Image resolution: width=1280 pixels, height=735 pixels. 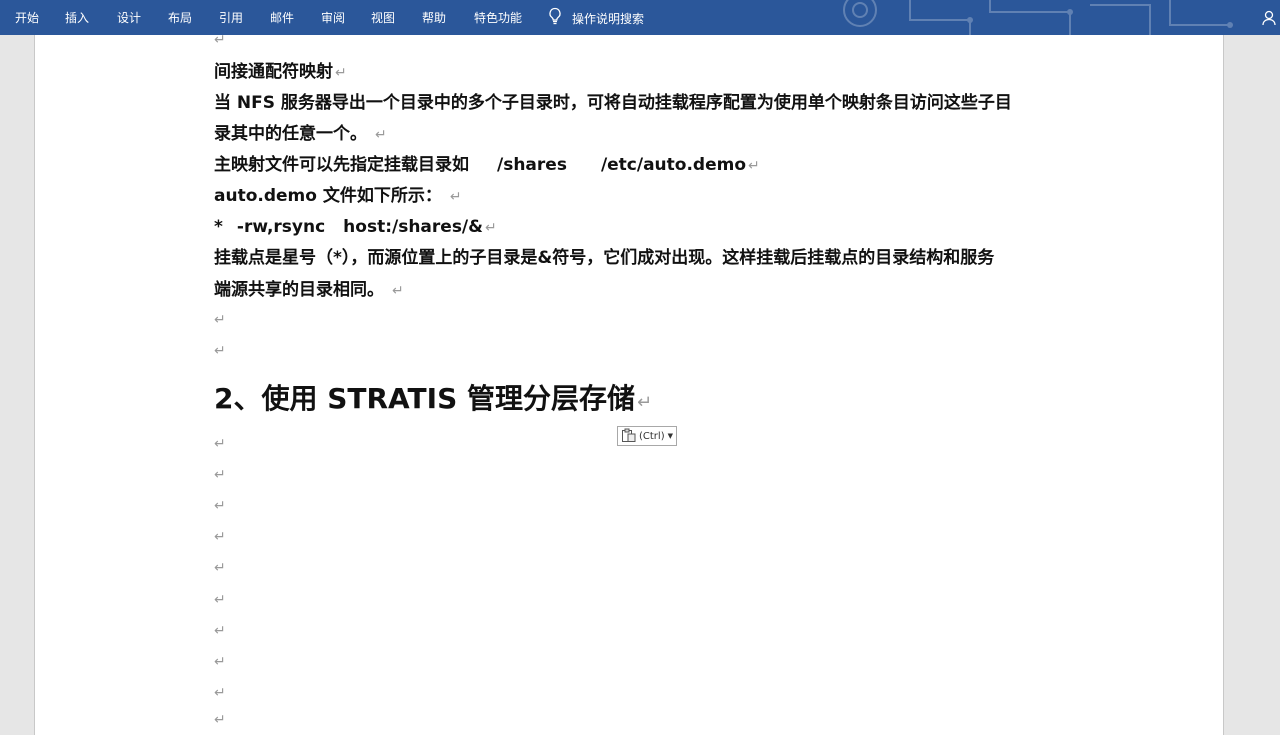 What do you see at coordinates (1038, 17) in the screenshot?
I see `ribbon-decoration` at bounding box center [1038, 17].